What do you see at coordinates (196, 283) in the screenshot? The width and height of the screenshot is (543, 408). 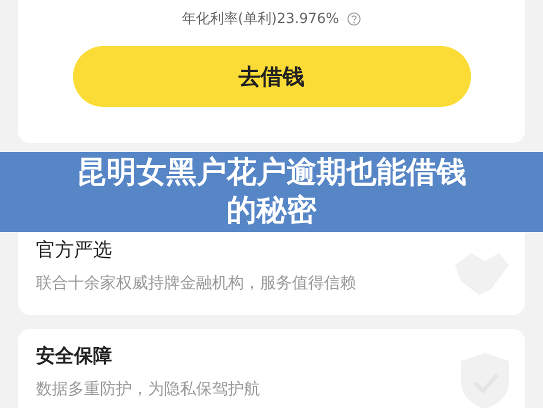 I see `feature-description: 联合十余家权威持牌金融机构，服务值得信赖` at bounding box center [196, 283].